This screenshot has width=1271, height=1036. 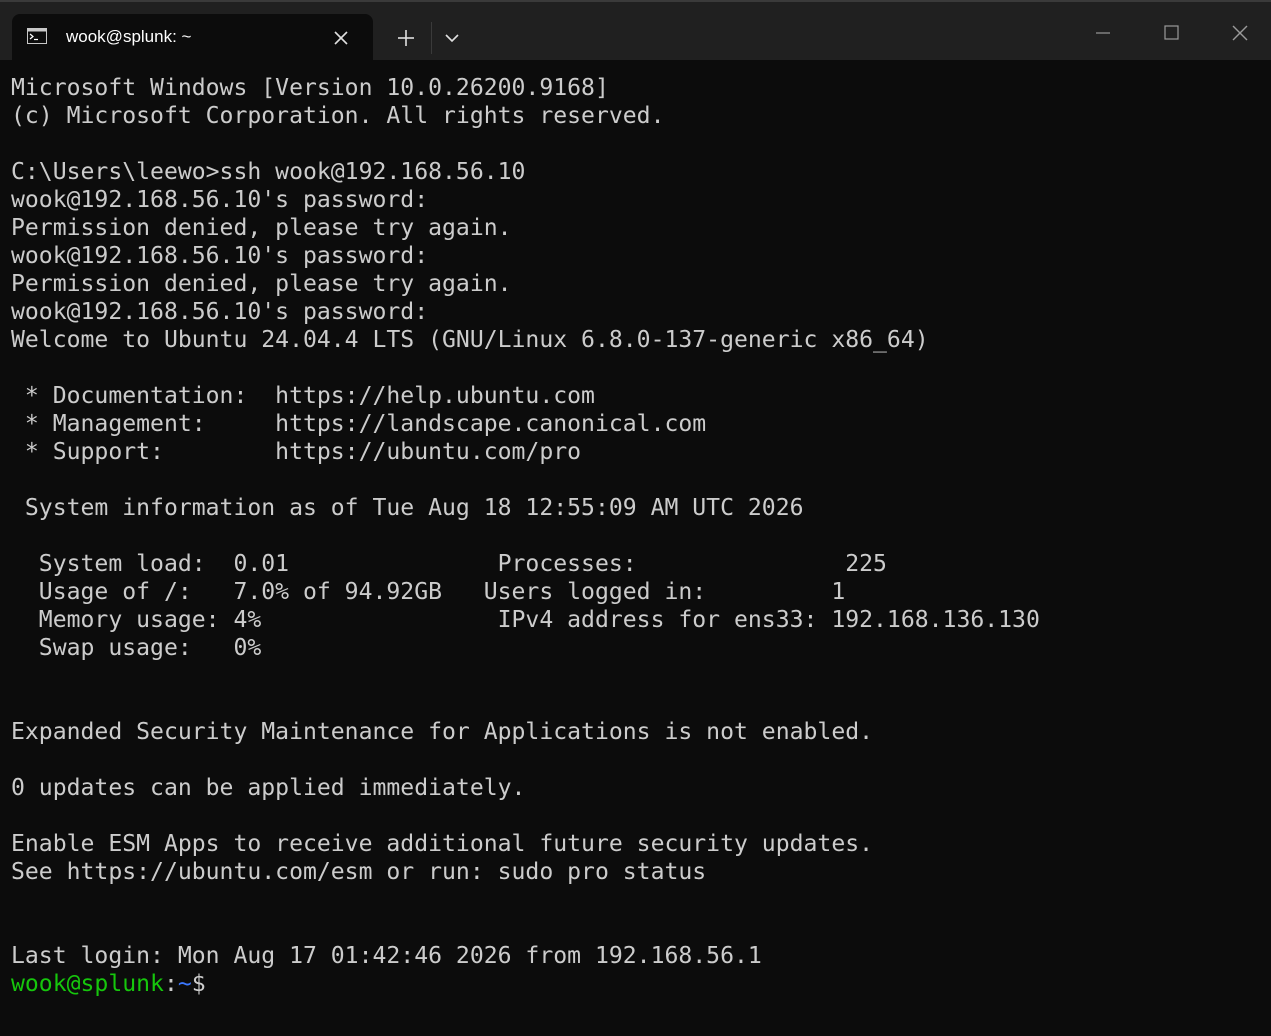 What do you see at coordinates (406, 38) in the screenshot?
I see `new-tab-plus-icon` at bounding box center [406, 38].